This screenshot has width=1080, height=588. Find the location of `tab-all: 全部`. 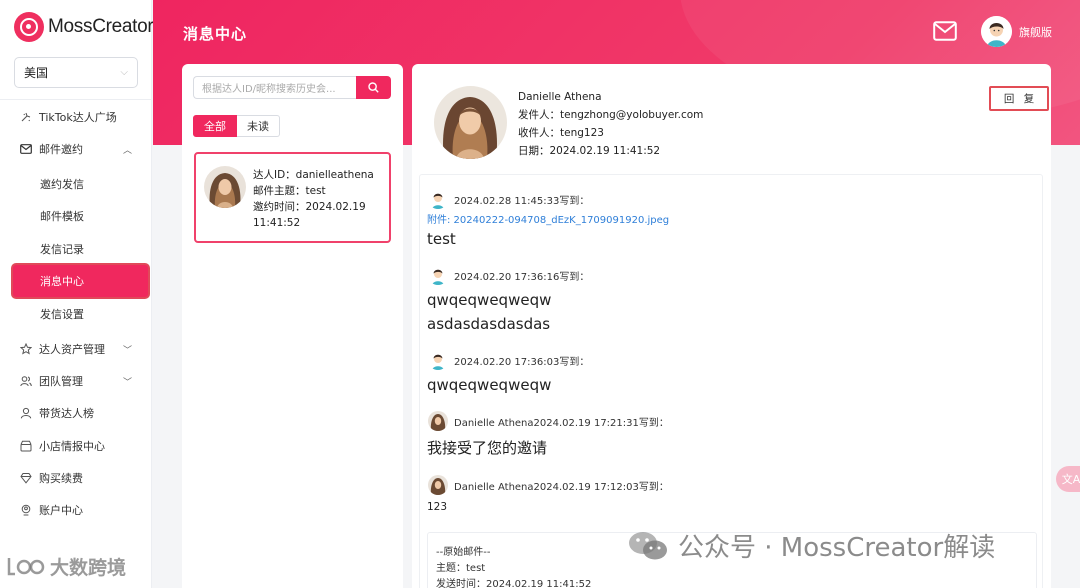

tab-all: 全部 is located at coordinates (215, 126).